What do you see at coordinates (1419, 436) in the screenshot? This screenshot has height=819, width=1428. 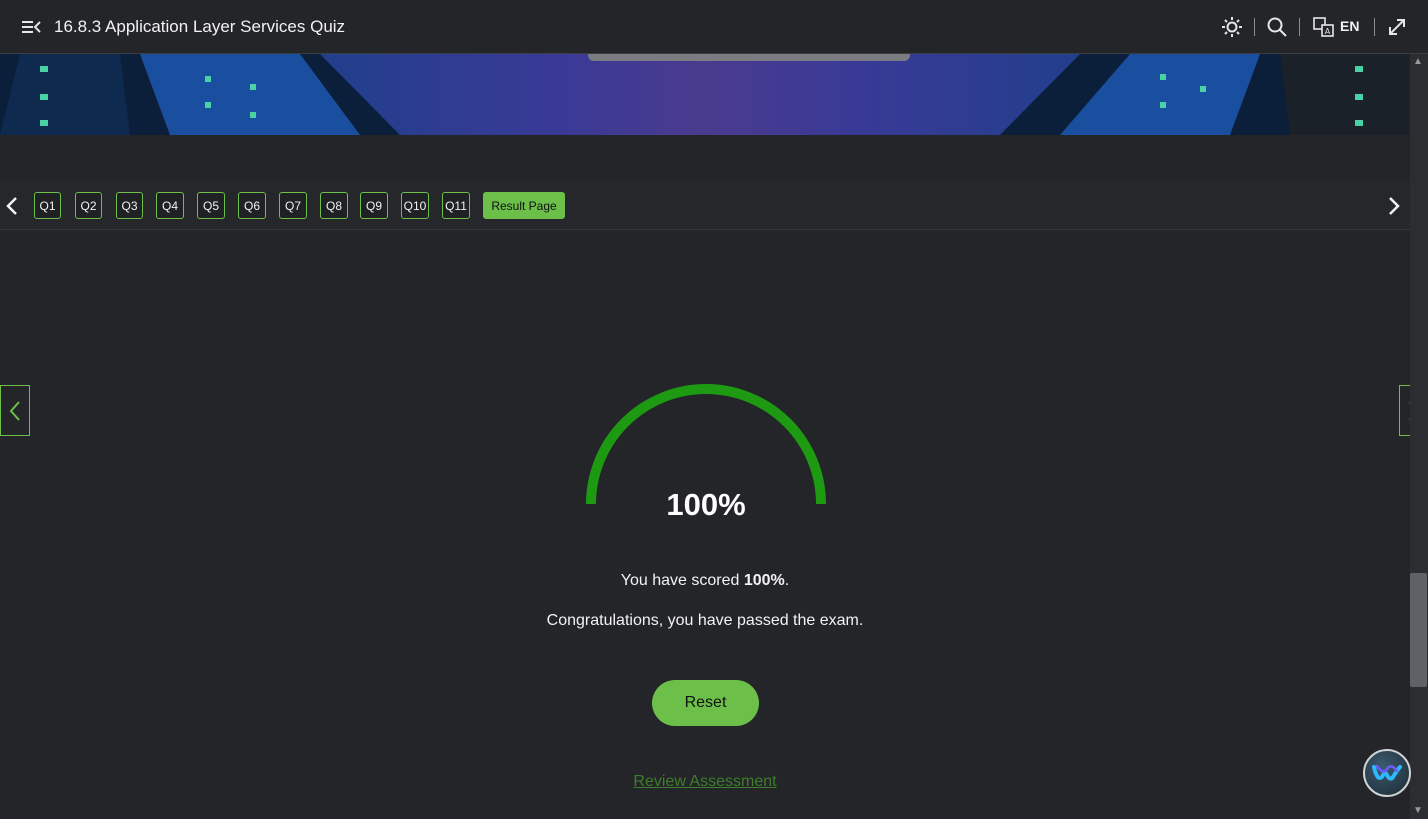 I see `scrollbar-track` at bounding box center [1419, 436].